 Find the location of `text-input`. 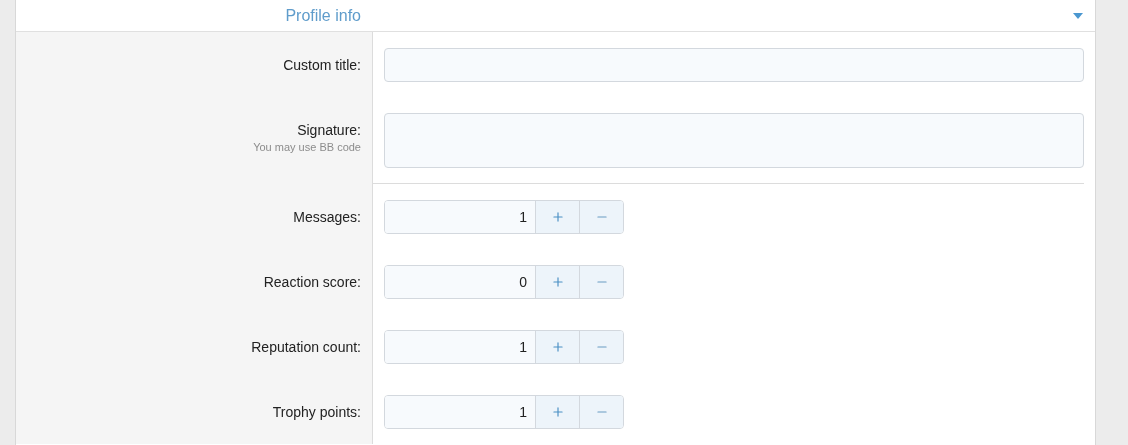

text-input is located at coordinates (734, 65).